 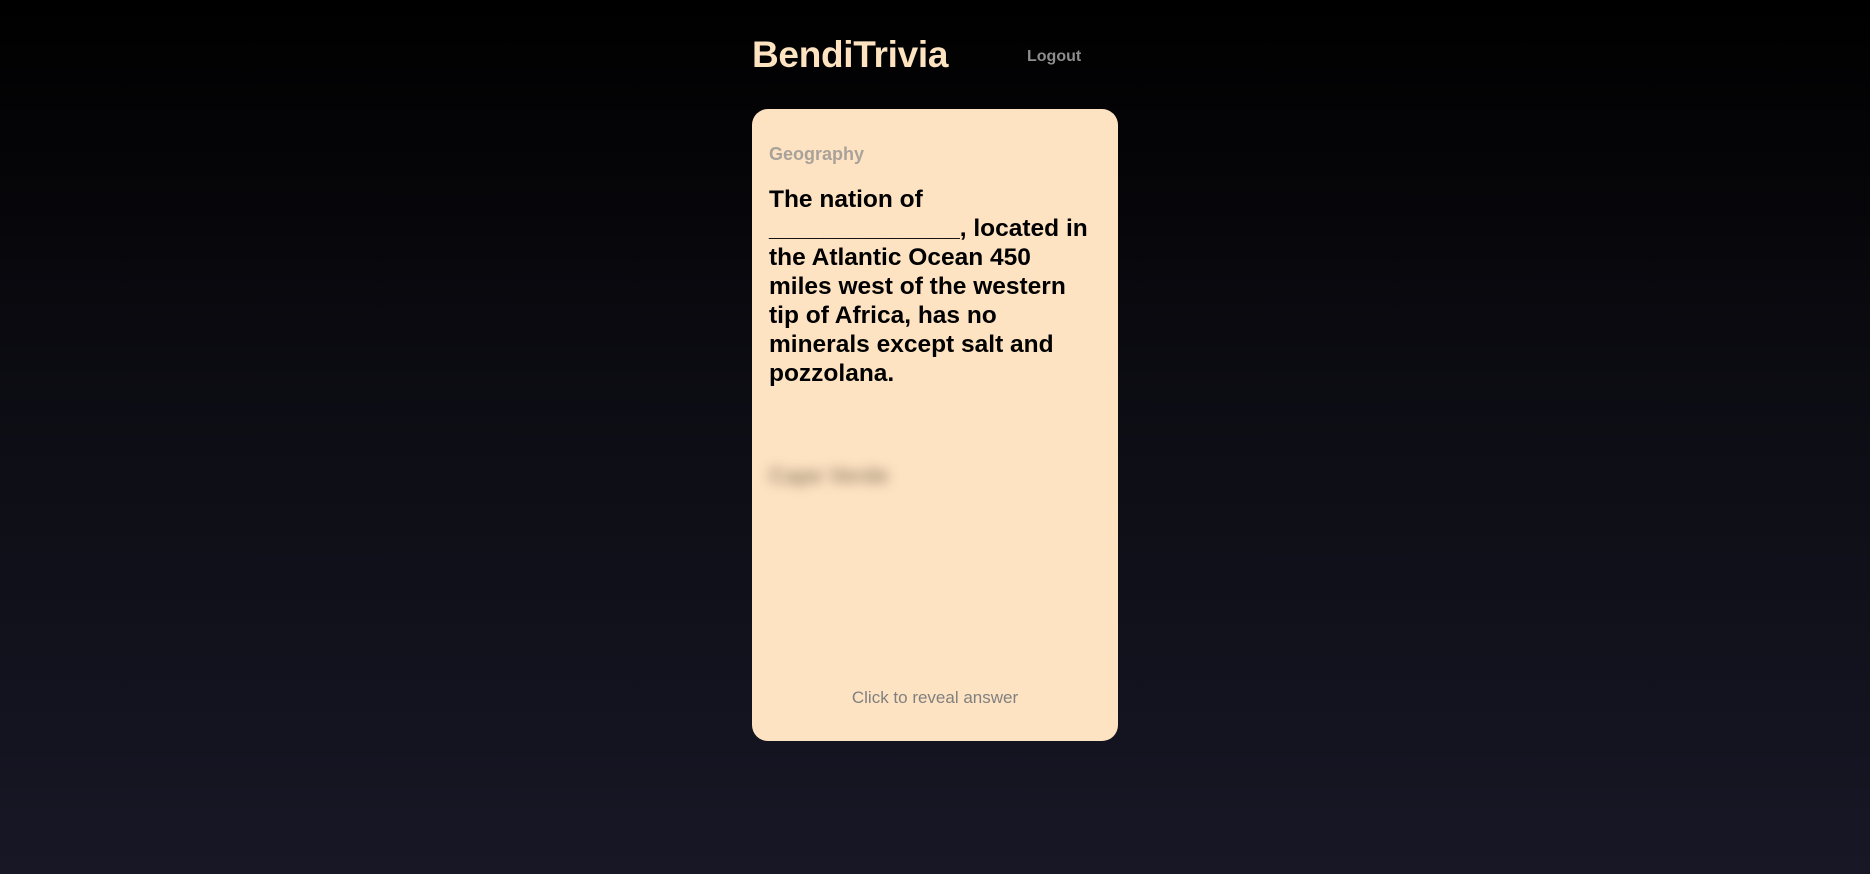 I want to click on reveal-answer-hint: Click to reveal answer, so click(x=935, y=698).